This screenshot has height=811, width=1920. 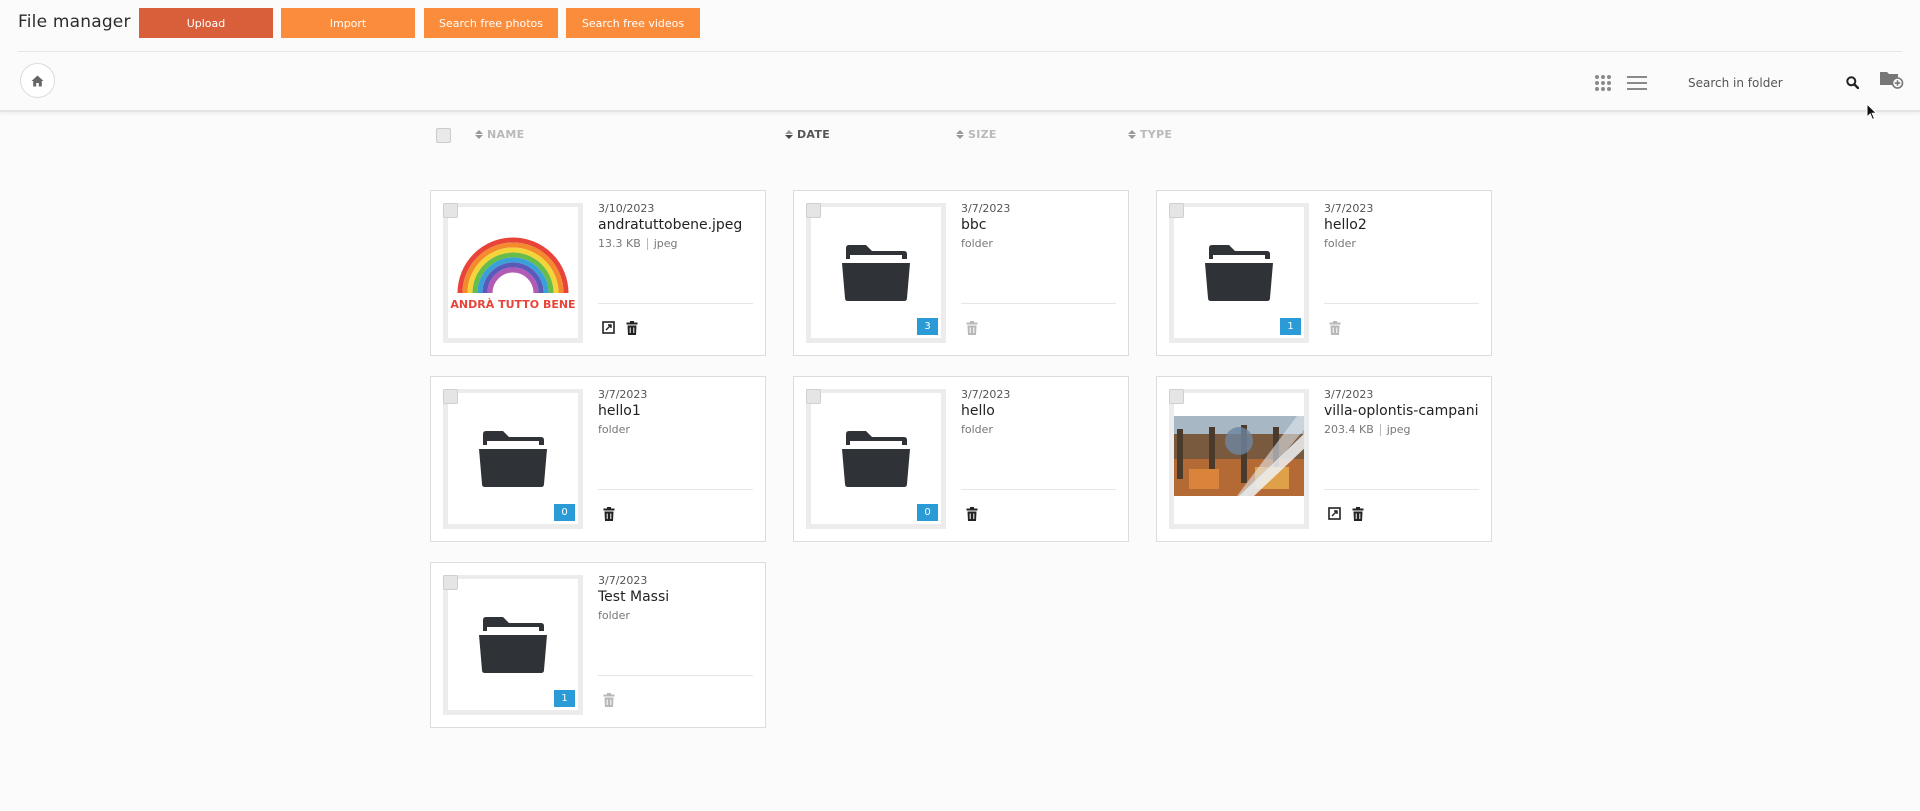 I want to click on folder-card: 0 3/7/2023 hello1 folder, so click(x=598, y=459).